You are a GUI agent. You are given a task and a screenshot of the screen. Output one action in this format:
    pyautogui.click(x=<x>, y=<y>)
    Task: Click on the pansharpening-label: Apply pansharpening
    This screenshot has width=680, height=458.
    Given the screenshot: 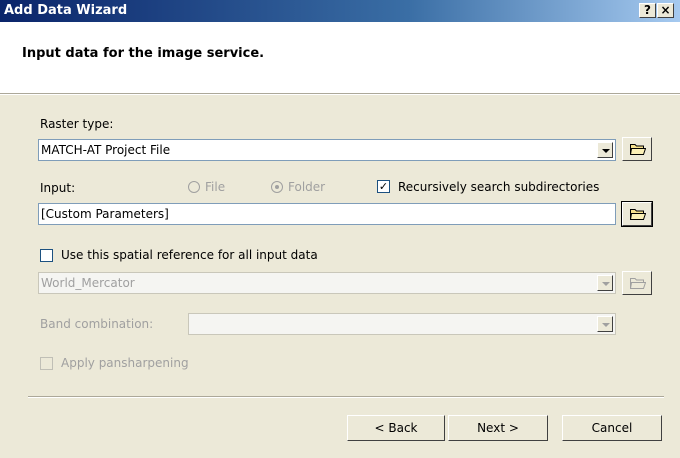 What is the action you would take?
    pyautogui.click(x=125, y=363)
    